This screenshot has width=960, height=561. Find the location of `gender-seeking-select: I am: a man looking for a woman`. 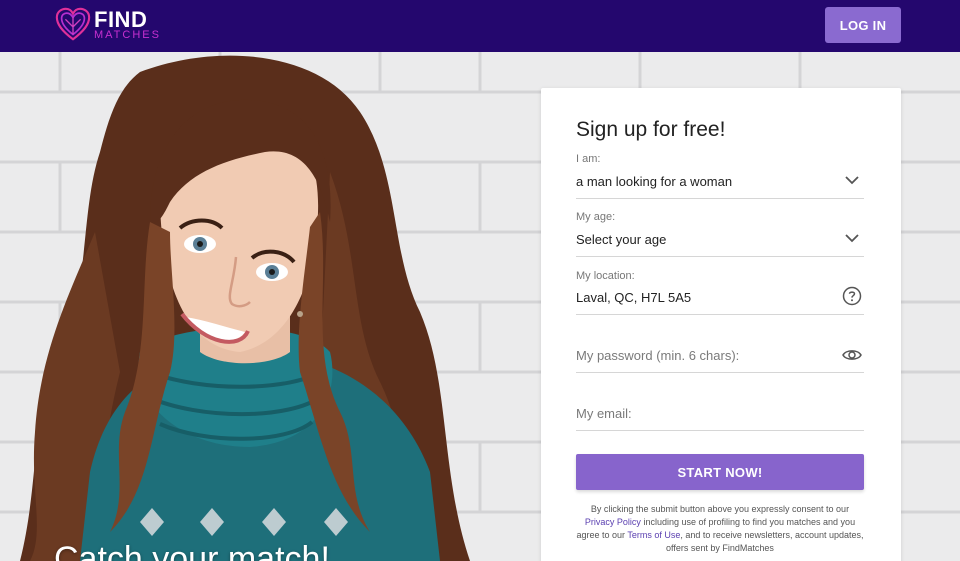

gender-seeking-select: I am: a man looking for a woman is located at coordinates (720, 175).